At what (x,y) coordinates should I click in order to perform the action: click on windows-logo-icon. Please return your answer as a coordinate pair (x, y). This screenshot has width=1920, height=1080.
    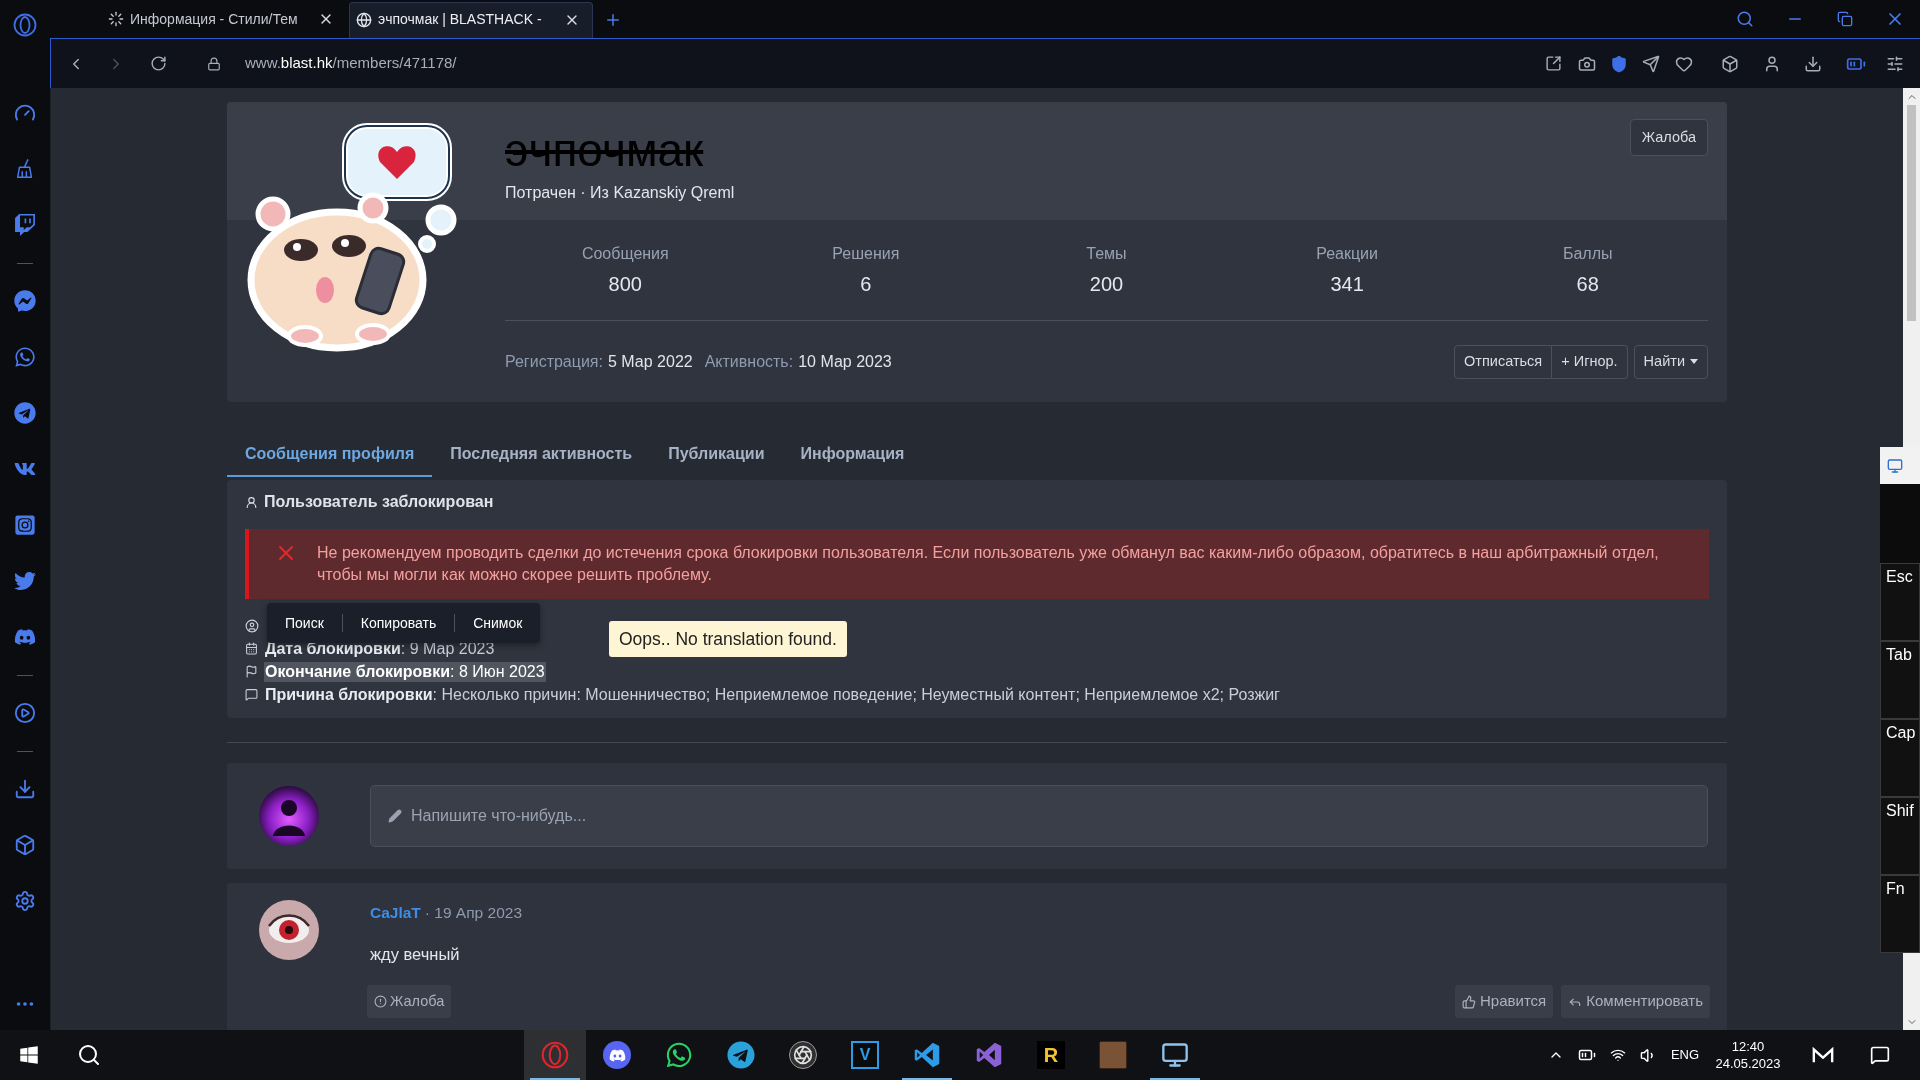
    Looking at the image, I should click on (29, 1055).